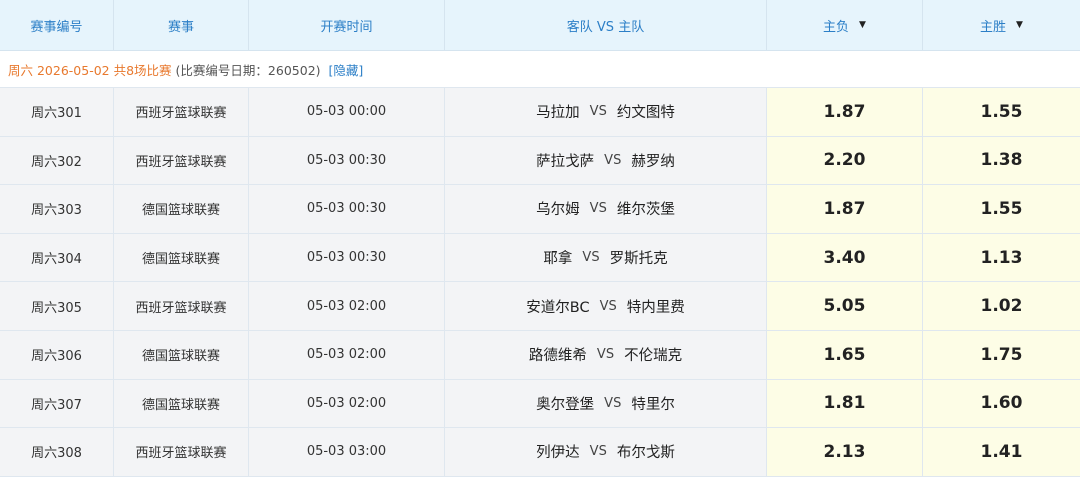 This screenshot has height=477, width=1080. What do you see at coordinates (653, 404) in the screenshot?
I see `home-team: 特里尔` at bounding box center [653, 404].